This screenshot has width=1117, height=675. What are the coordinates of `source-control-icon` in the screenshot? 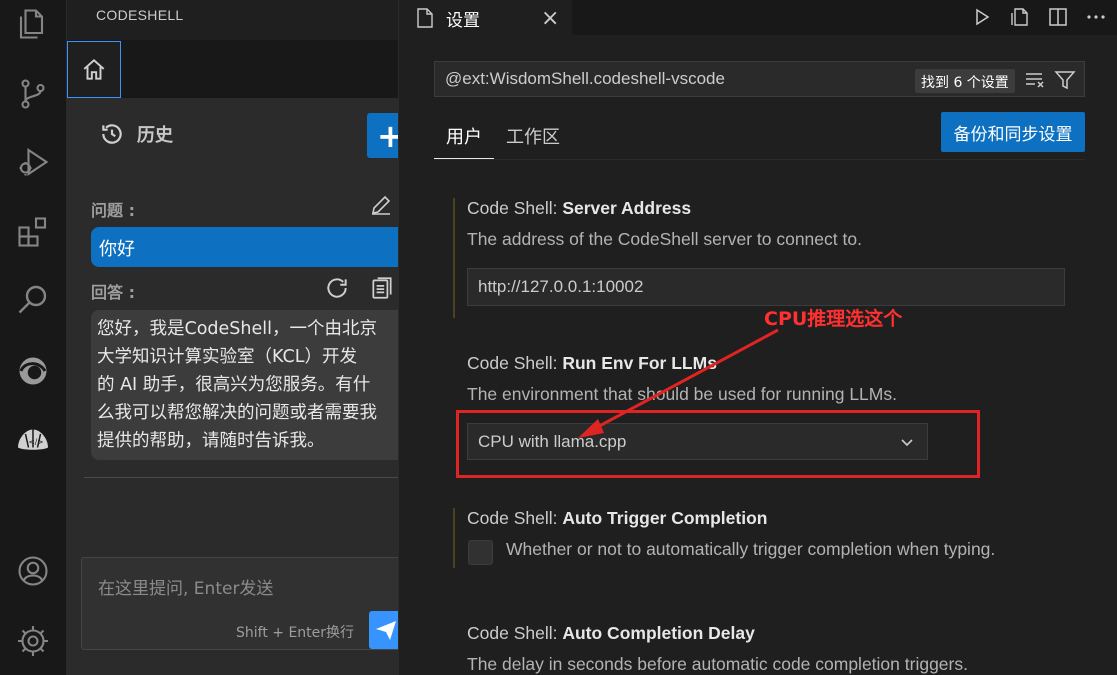 It's located at (33, 94).